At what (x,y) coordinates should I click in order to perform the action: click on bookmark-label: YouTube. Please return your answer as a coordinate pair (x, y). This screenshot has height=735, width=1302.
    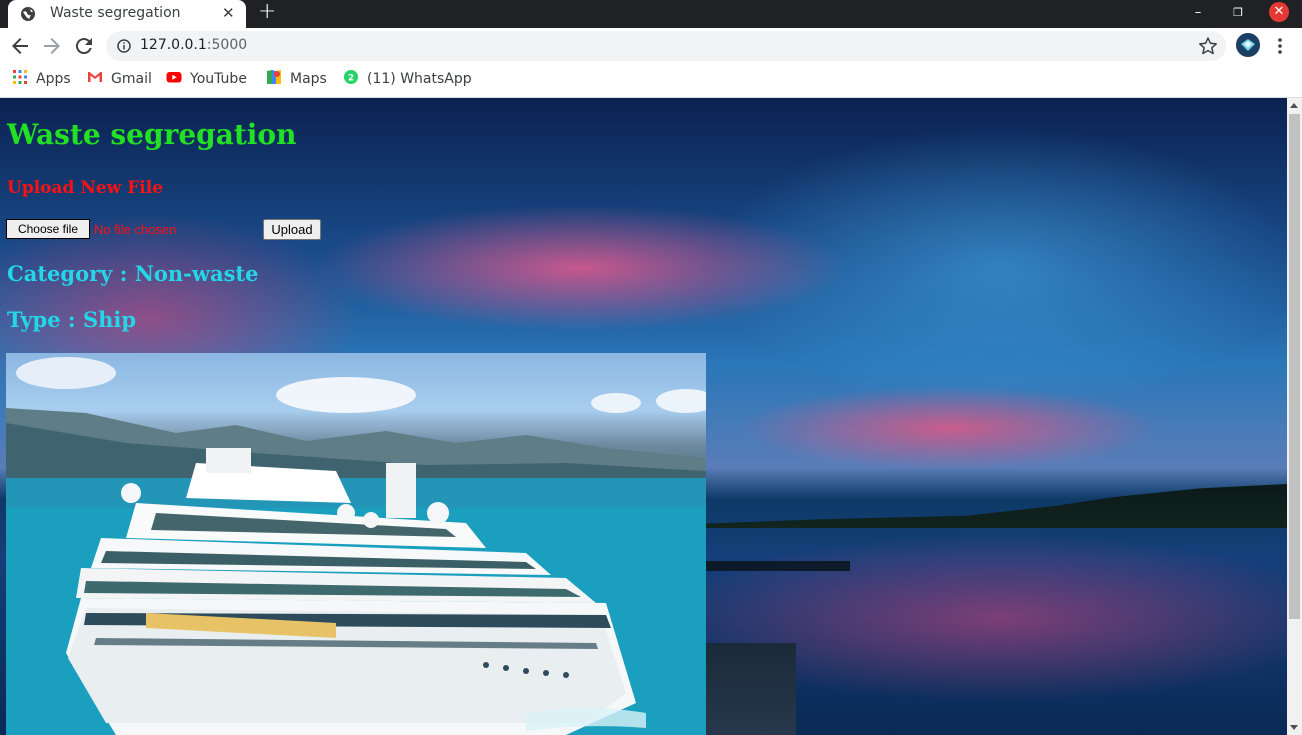
    Looking at the image, I should click on (218, 79).